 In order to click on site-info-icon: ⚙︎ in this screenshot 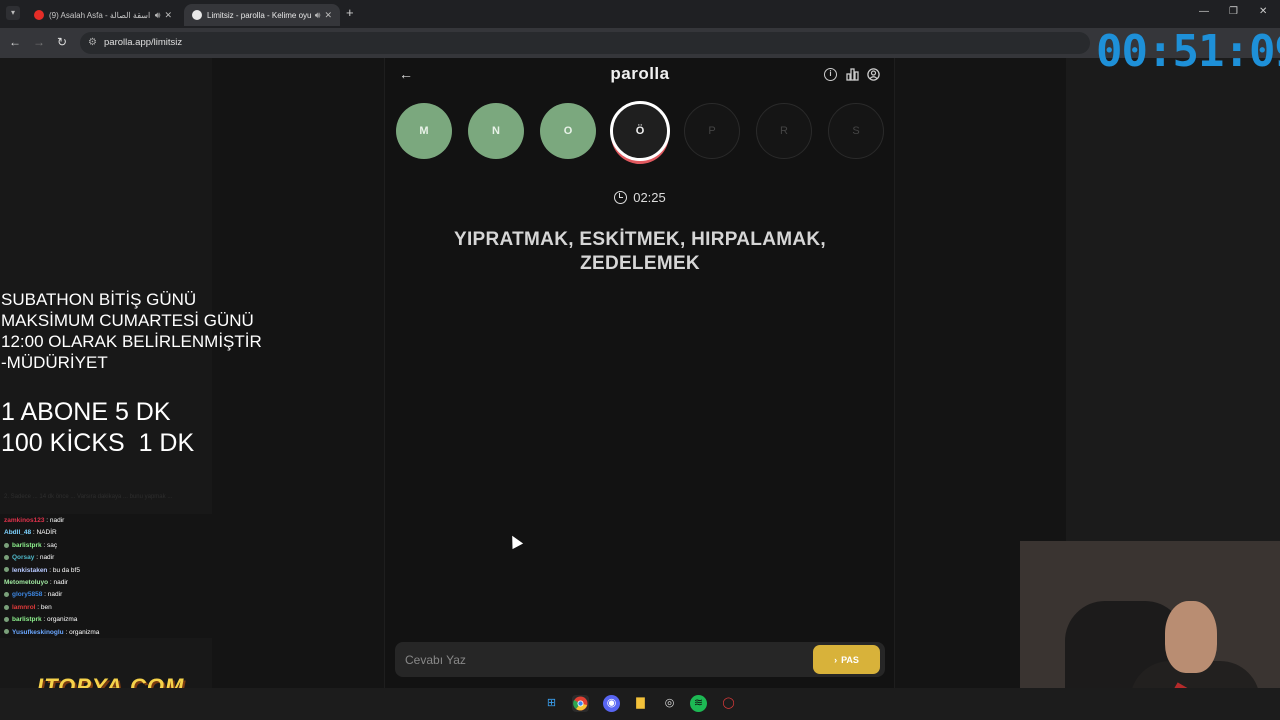, I will do `click(92, 42)`.